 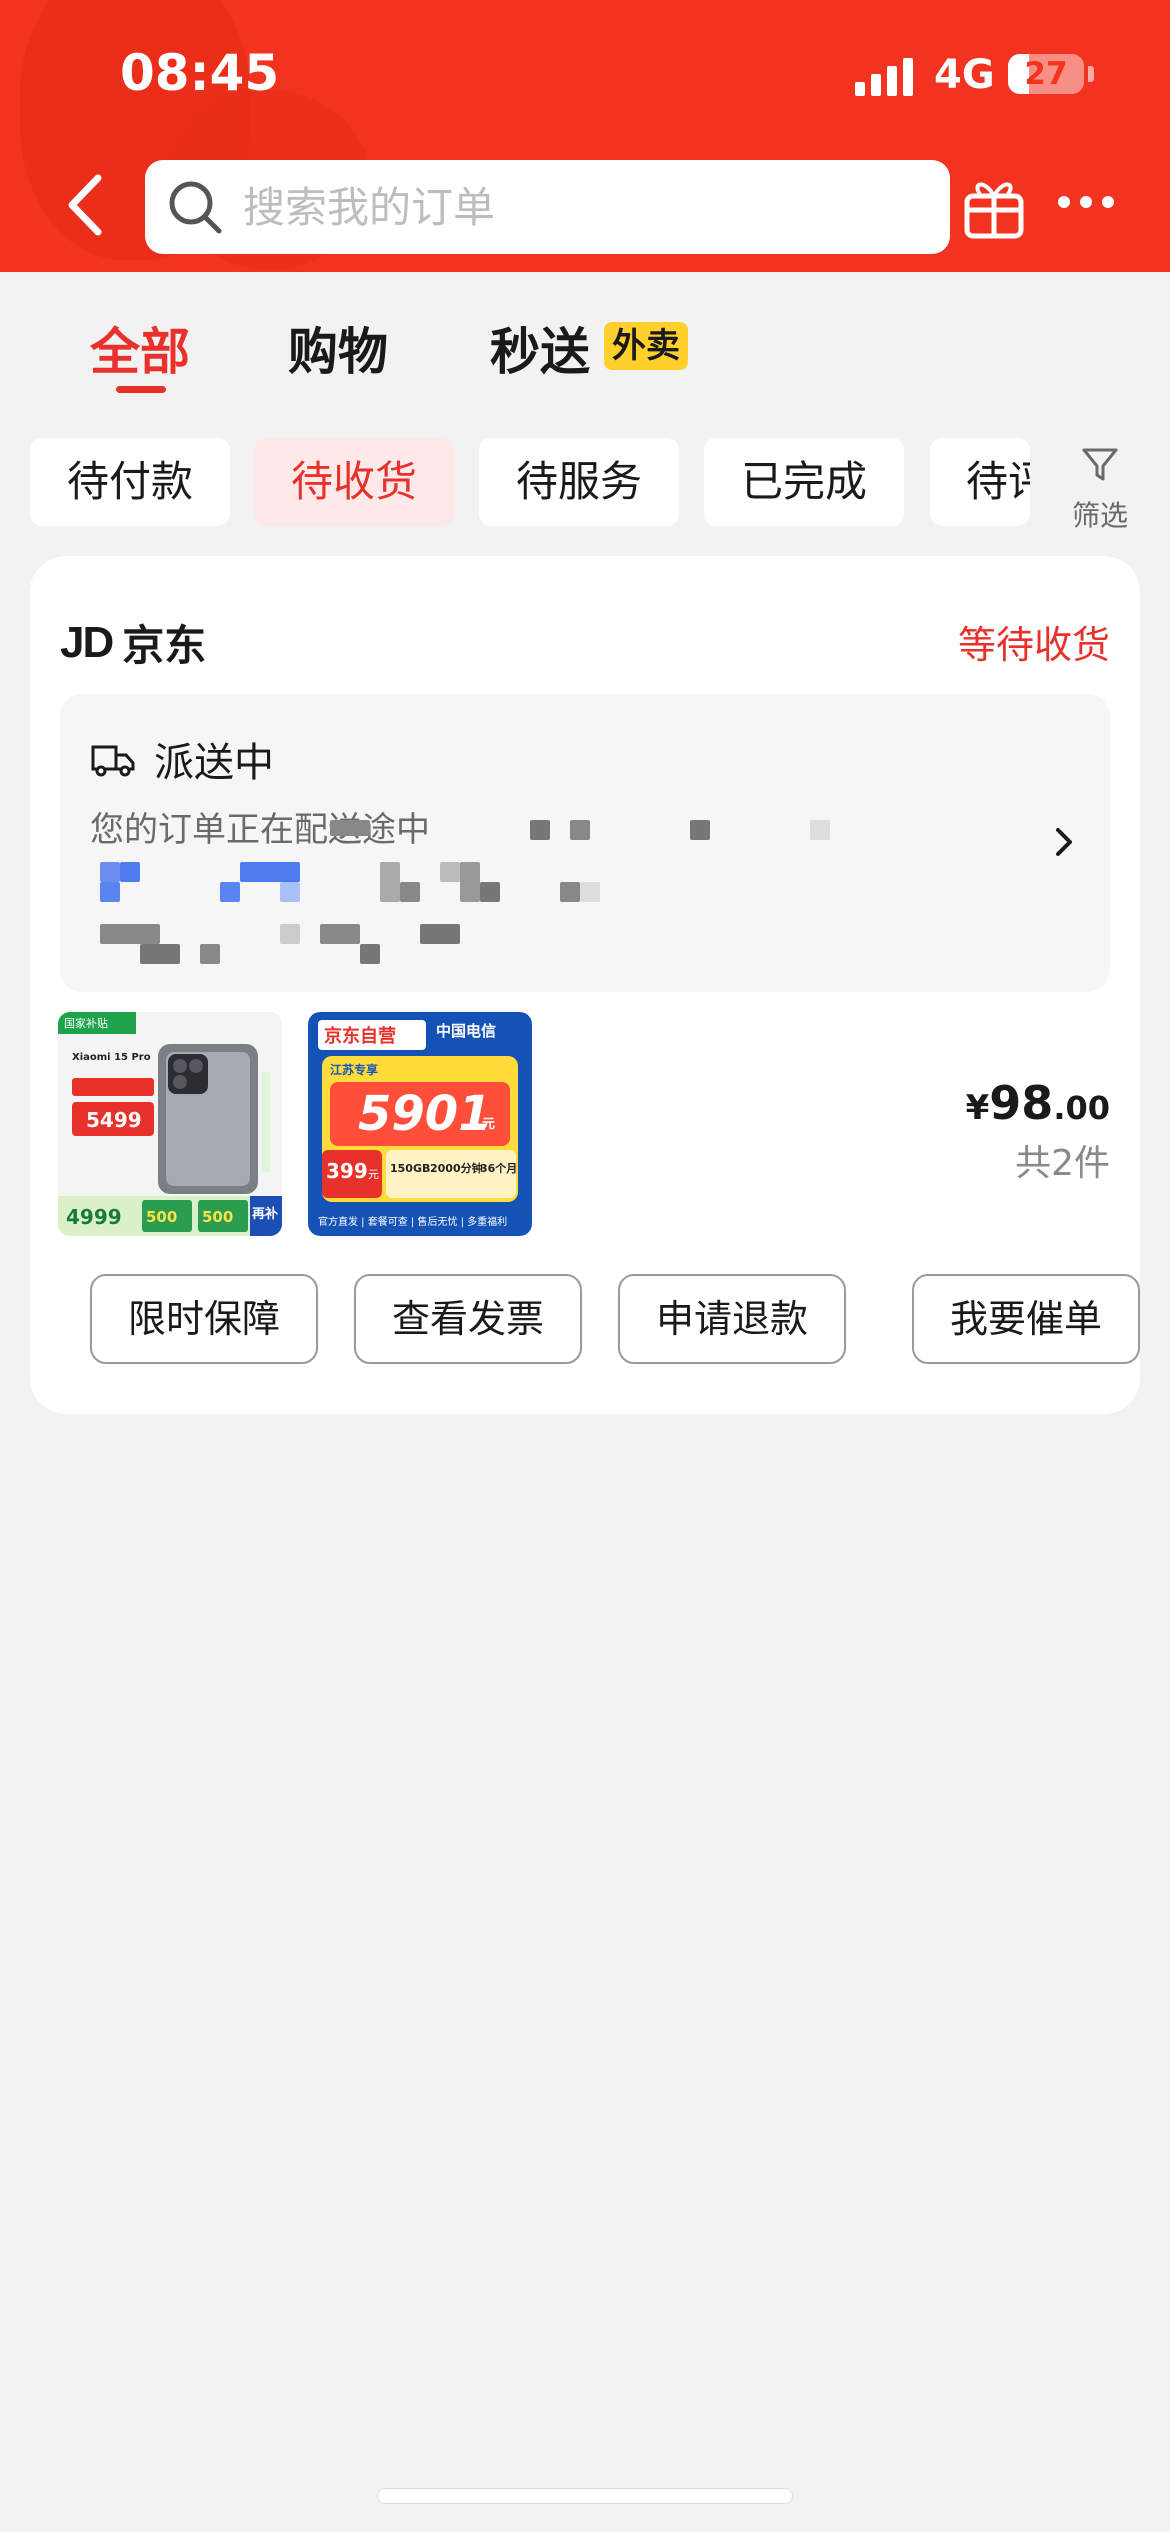 I want to click on shop-name-label: 京东, so click(x=164, y=645).